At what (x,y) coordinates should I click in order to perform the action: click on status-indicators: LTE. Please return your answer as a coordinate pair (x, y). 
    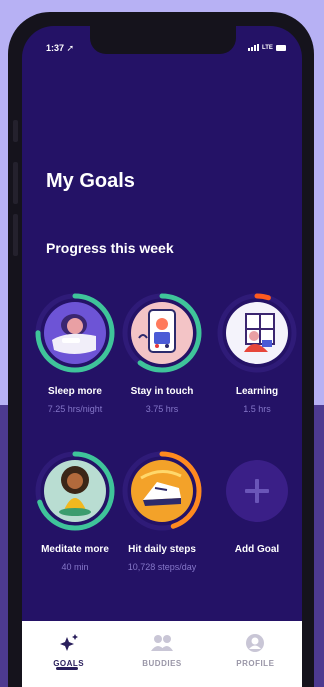
    Looking at the image, I should click on (267, 47).